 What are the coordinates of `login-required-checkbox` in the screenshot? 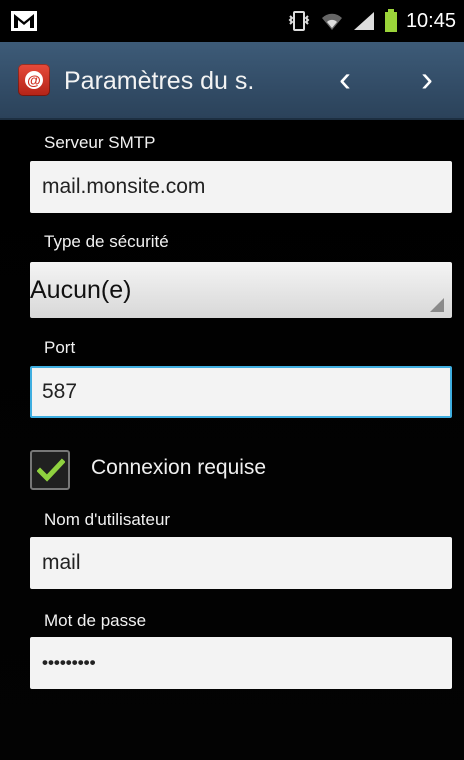 It's located at (50, 470).